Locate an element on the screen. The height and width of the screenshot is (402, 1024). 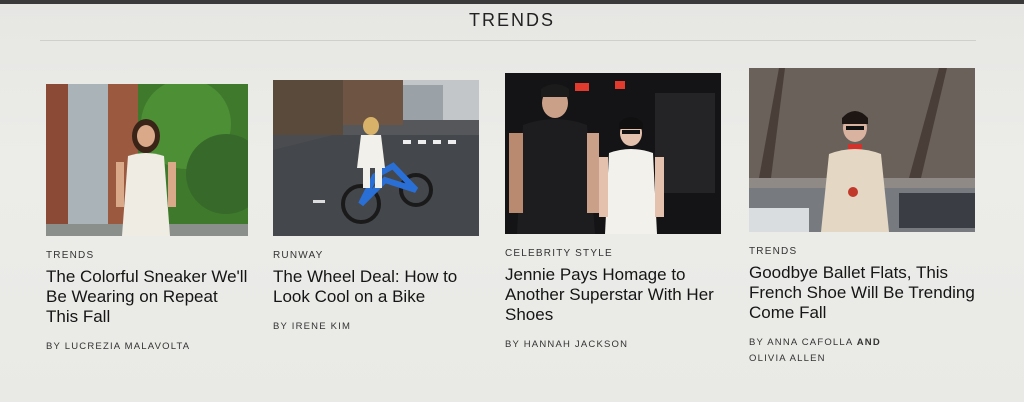
article-category-2: RUNWAY is located at coordinates (376, 255).